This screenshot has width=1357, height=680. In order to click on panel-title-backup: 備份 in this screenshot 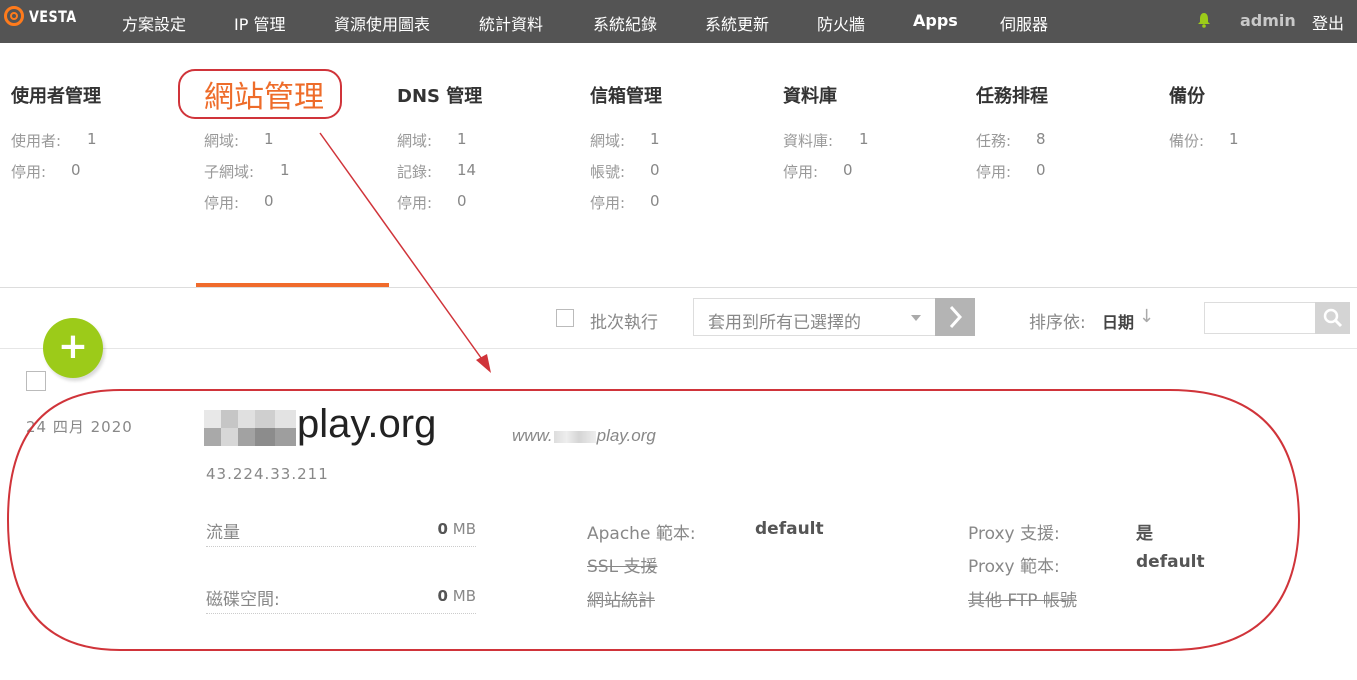, I will do `click(1187, 96)`.